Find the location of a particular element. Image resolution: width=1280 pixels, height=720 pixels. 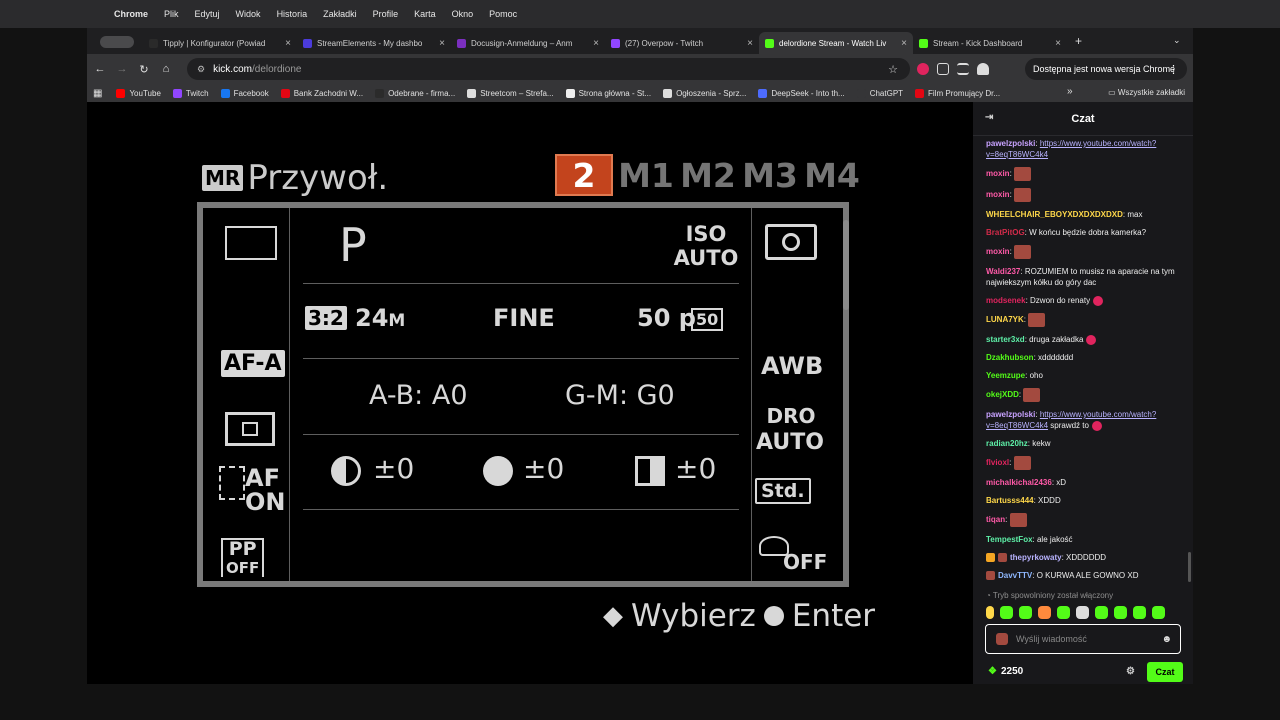

update-chrome-button: Dostępna jest nowa wersja Chrome ⋮ is located at coordinates (1106, 69).